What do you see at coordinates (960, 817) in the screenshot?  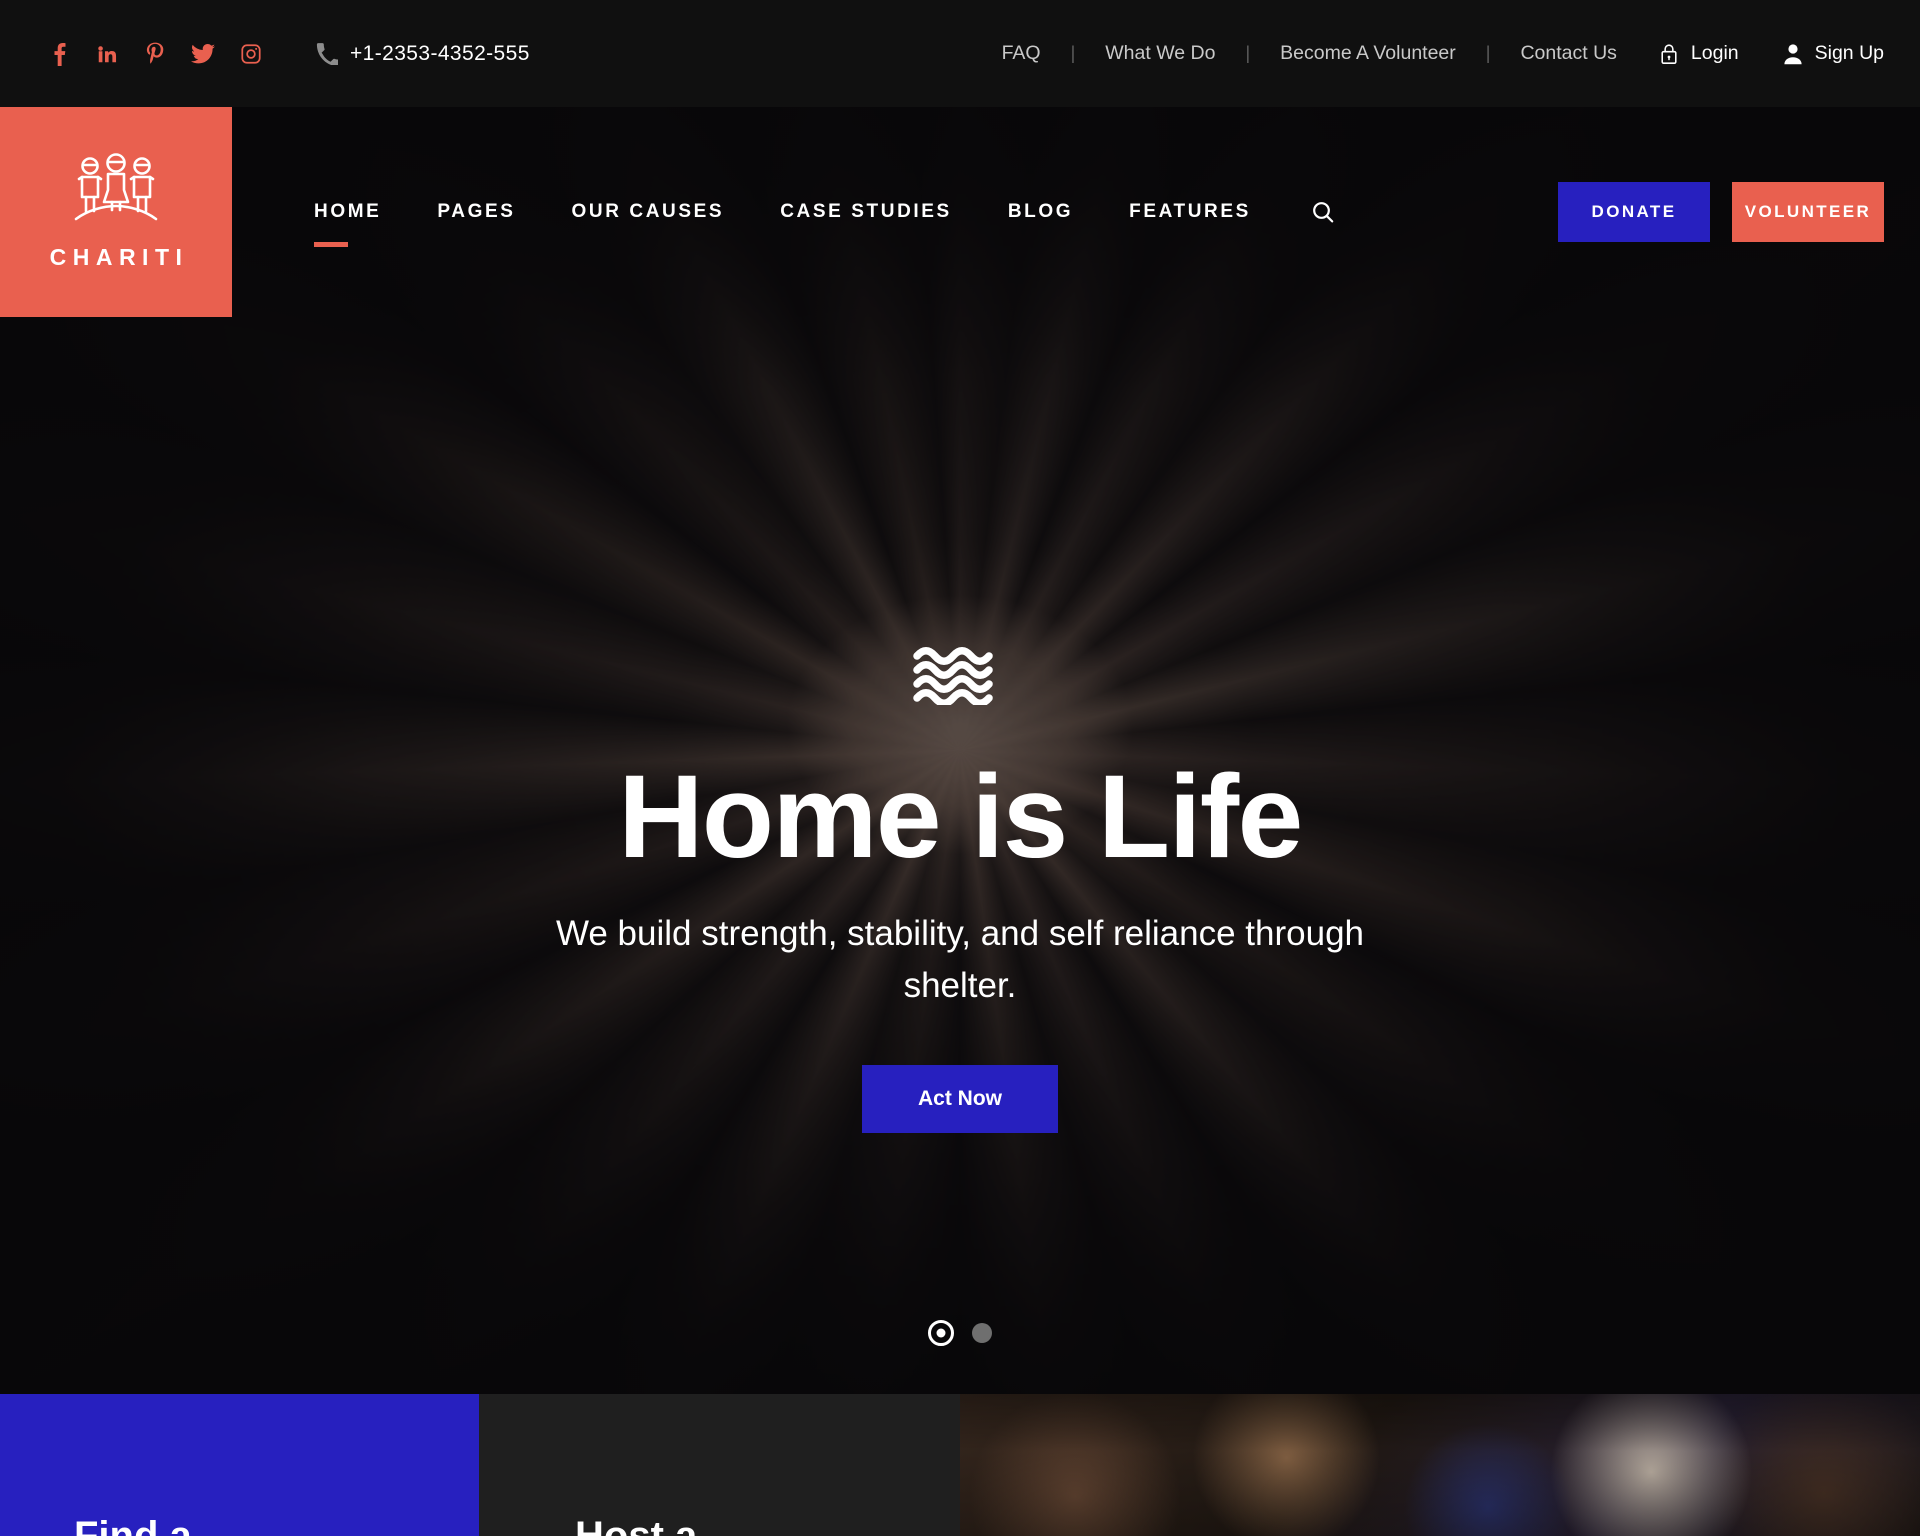 I see `hero-title: Home is Life` at bounding box center [960, 817].